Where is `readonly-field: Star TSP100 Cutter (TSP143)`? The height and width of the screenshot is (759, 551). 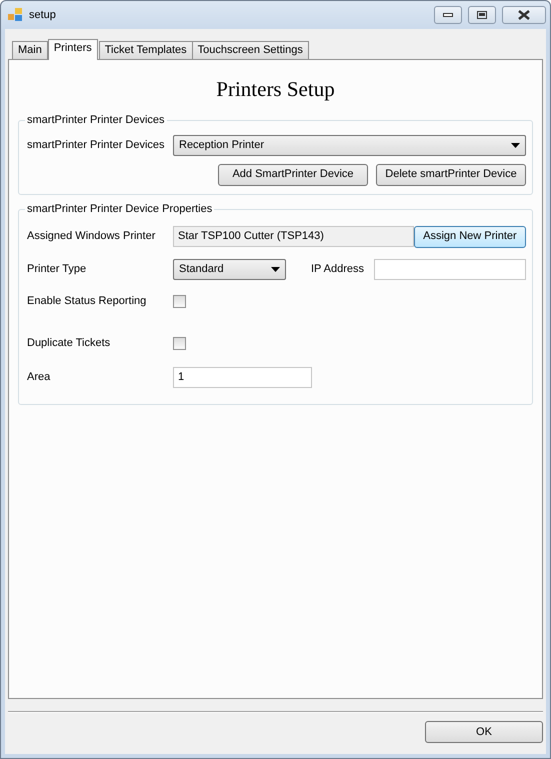 readonly-field: Star TSP100 Cutter (TSP143) is located at coordinates (293, 236).